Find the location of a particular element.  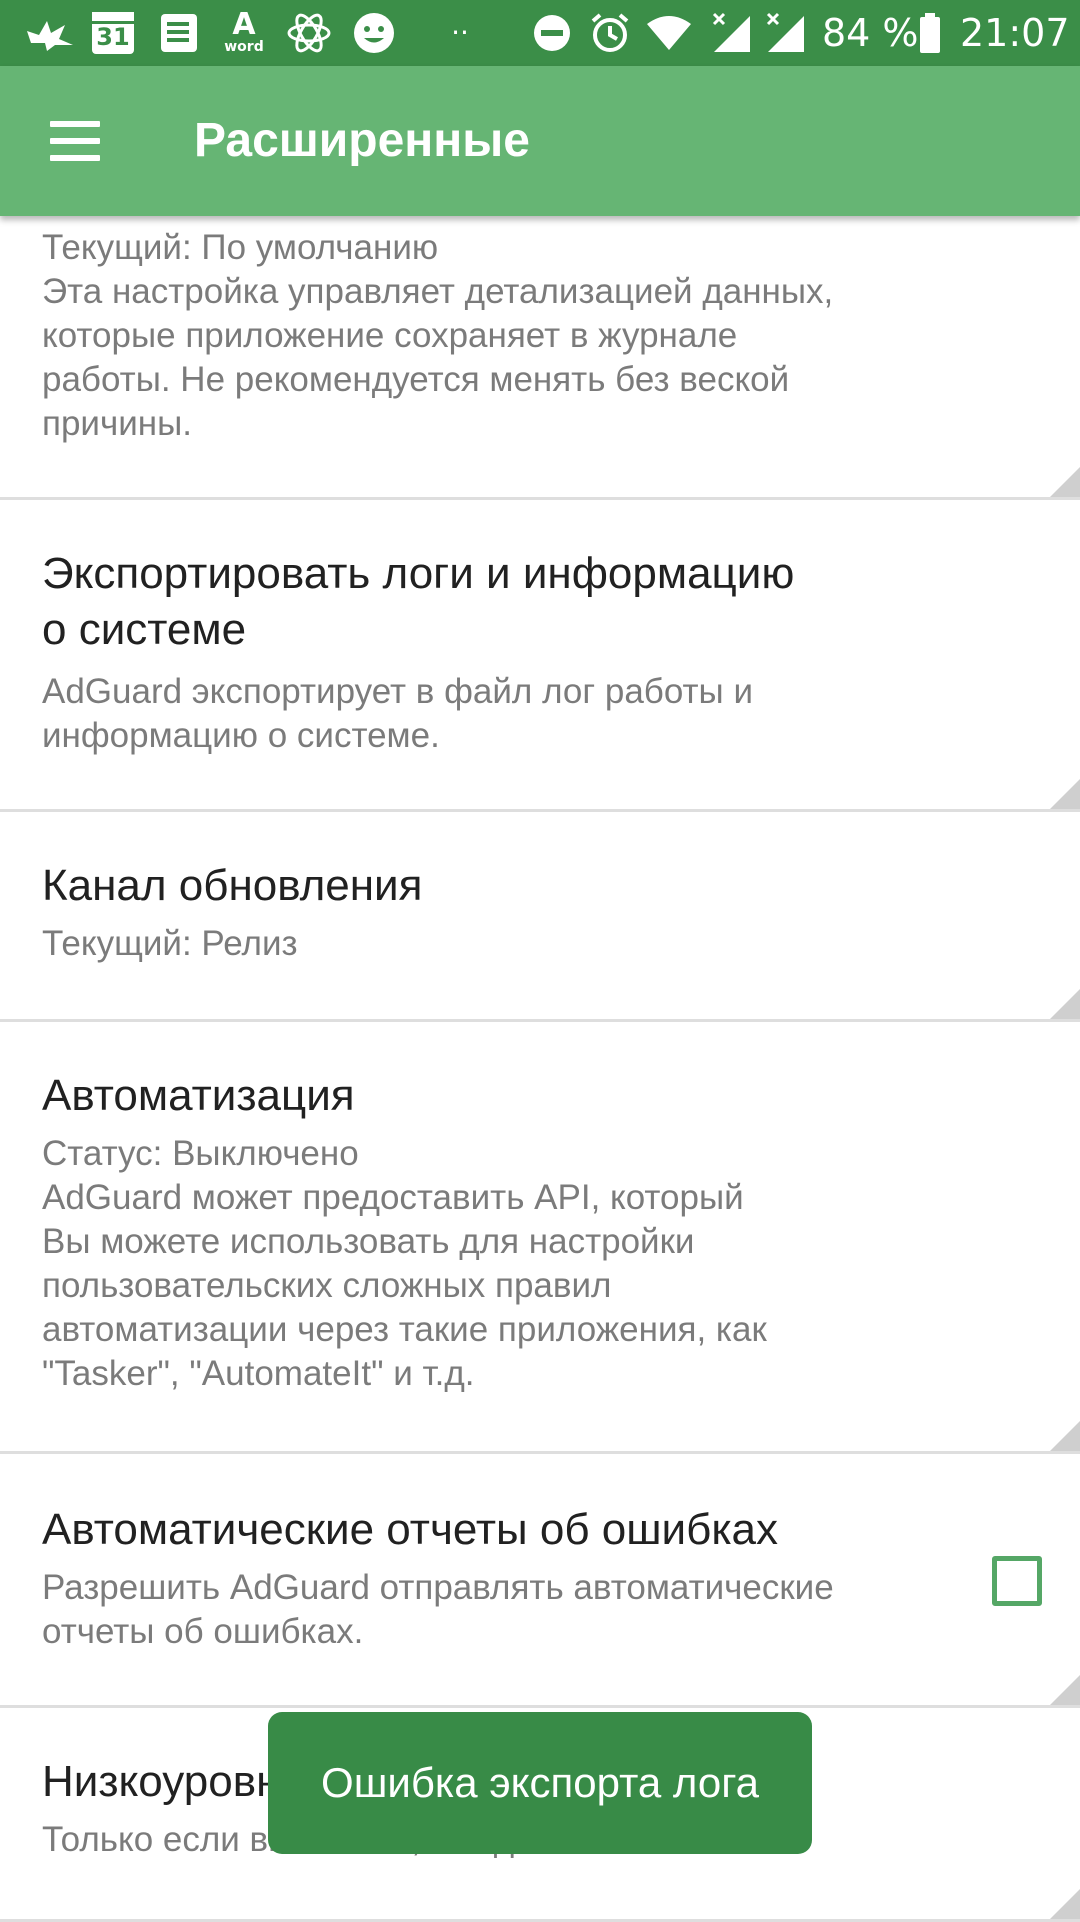

summary-line: AdGuard может предоставить API, который is located at coordinates (393, 1197).